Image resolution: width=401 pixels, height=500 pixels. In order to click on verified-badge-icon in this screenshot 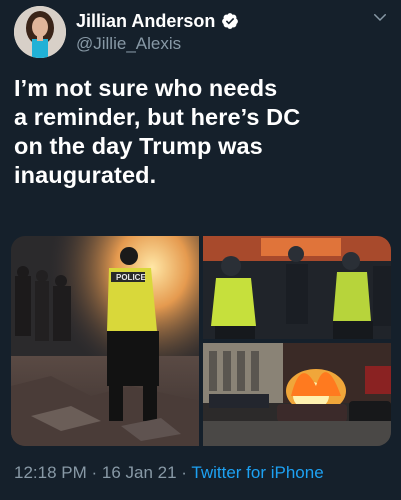, I will do `click(230, 21)`.